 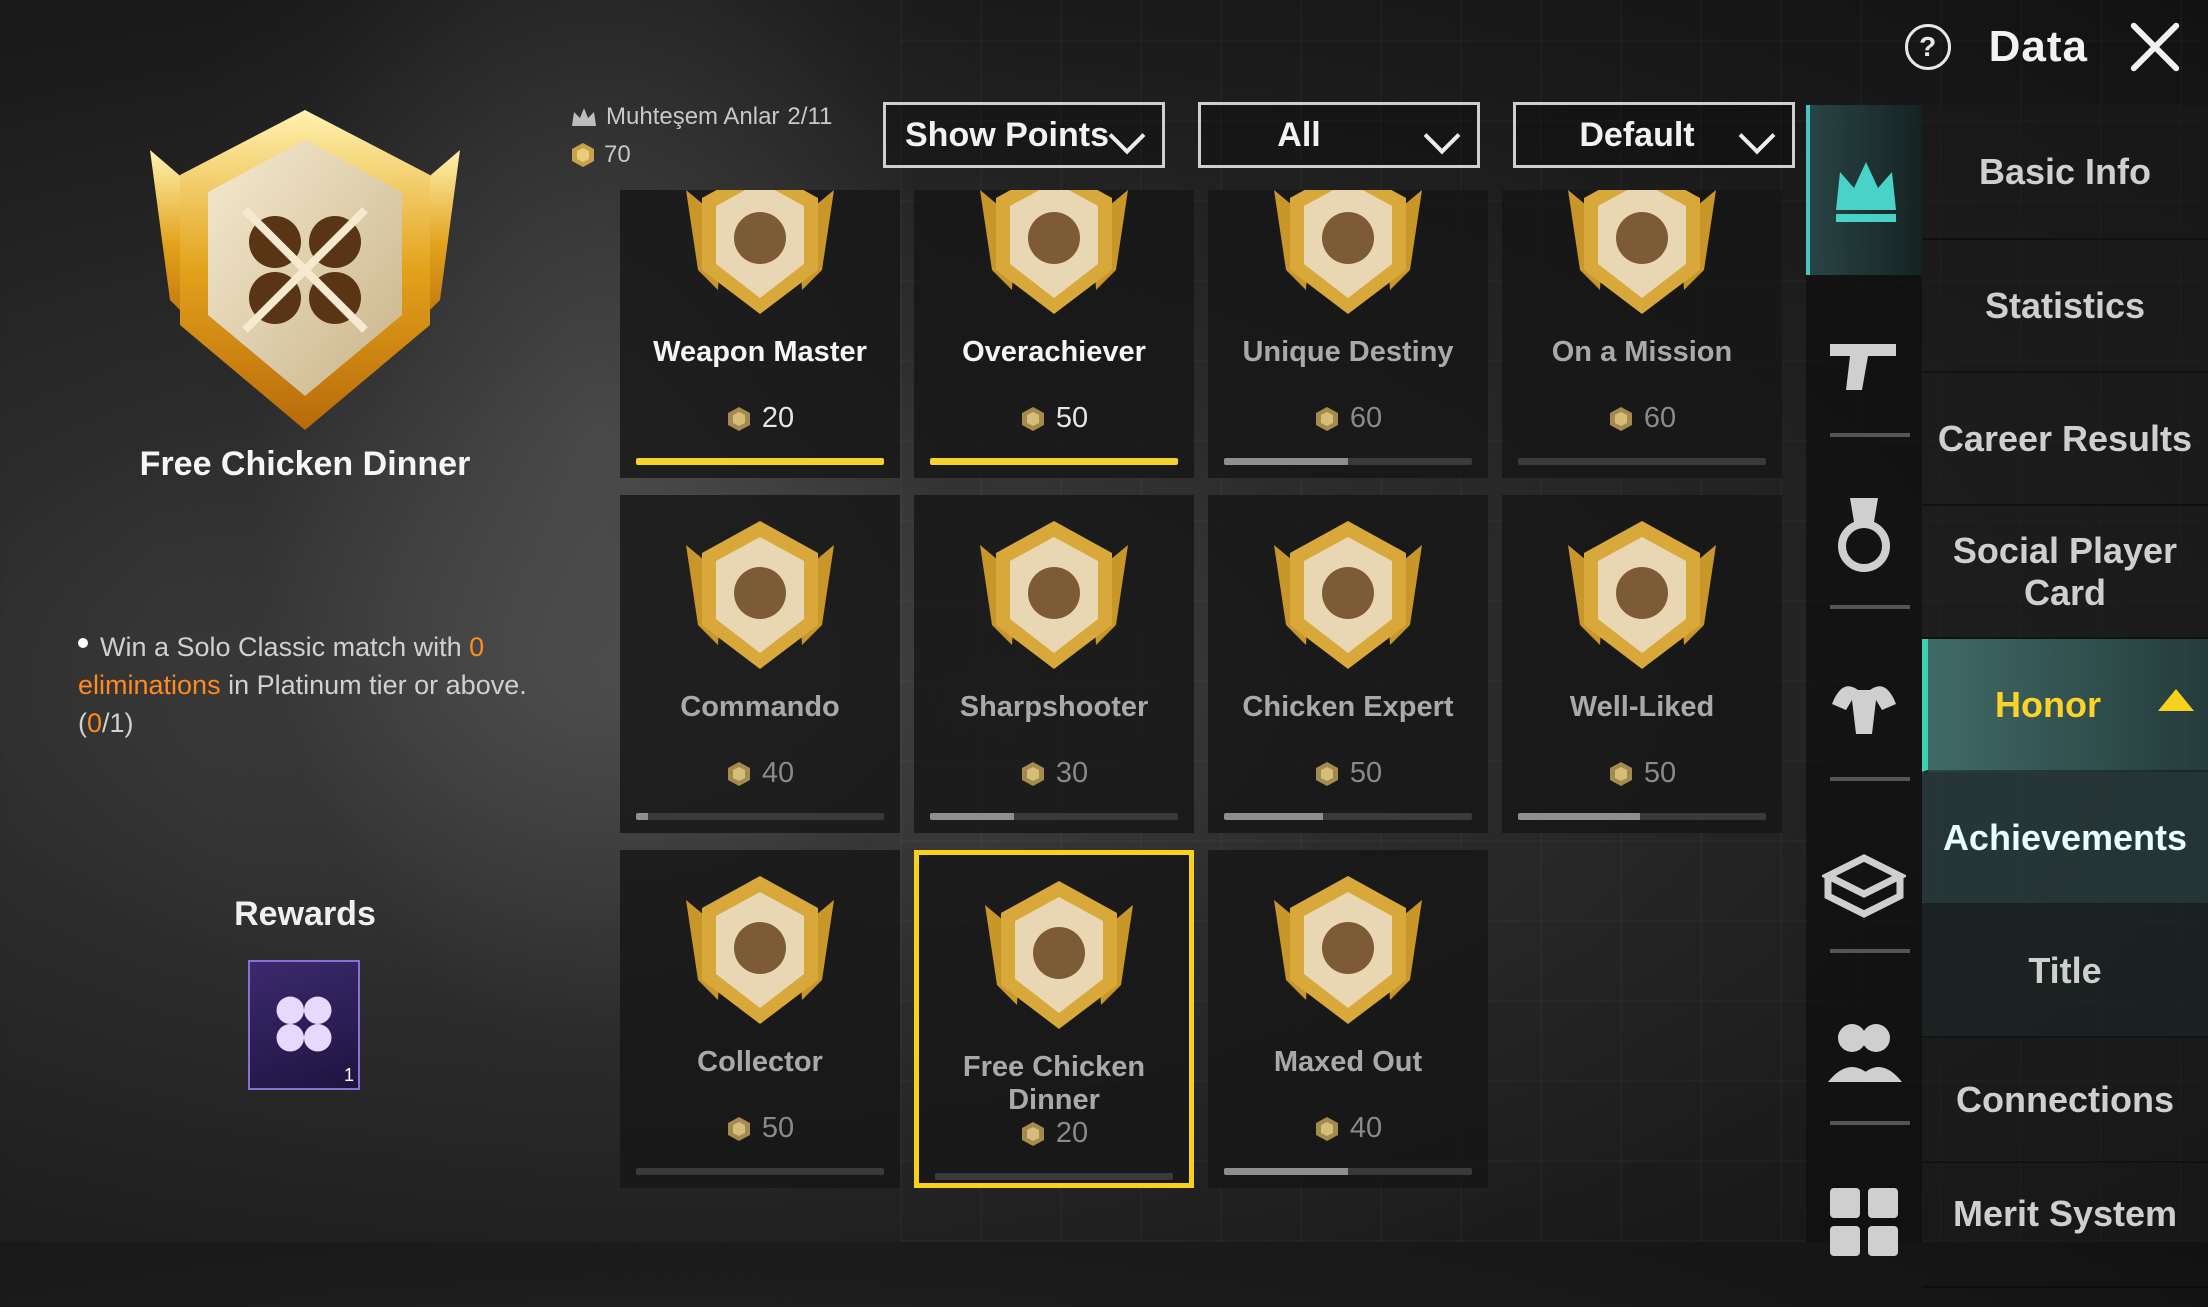 I want to click on achievement-card: Unique Destiny 60, so click(x=1348, y=334).